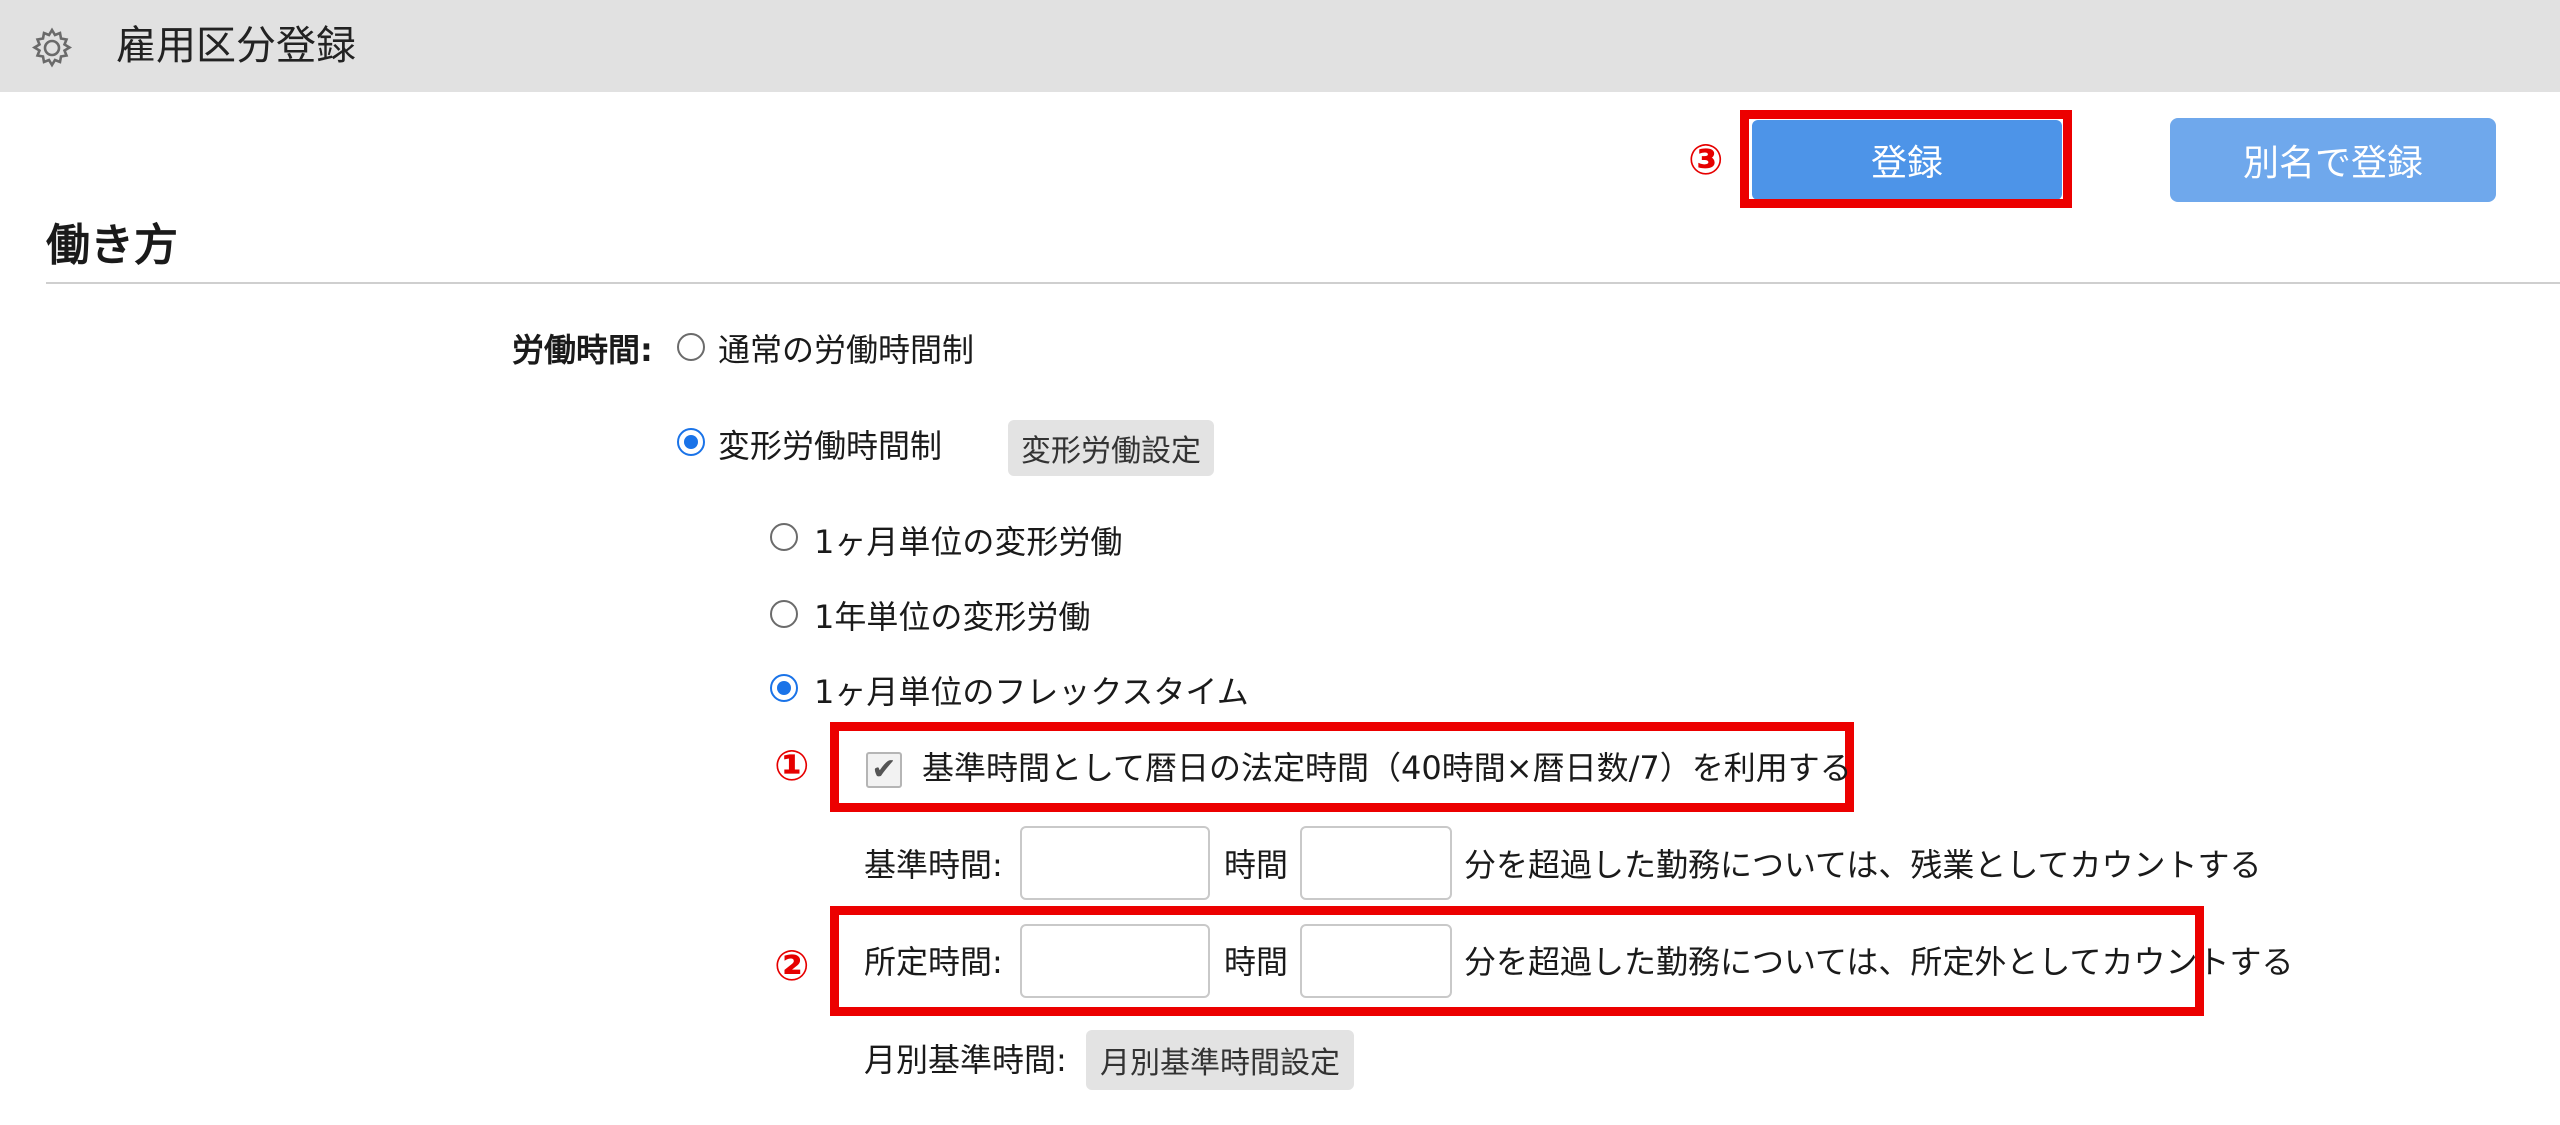 The height and width of the screenshot is (1125, 2560). I want to click on variable-settings-button: 変形労働設定, so click(1111, 448).